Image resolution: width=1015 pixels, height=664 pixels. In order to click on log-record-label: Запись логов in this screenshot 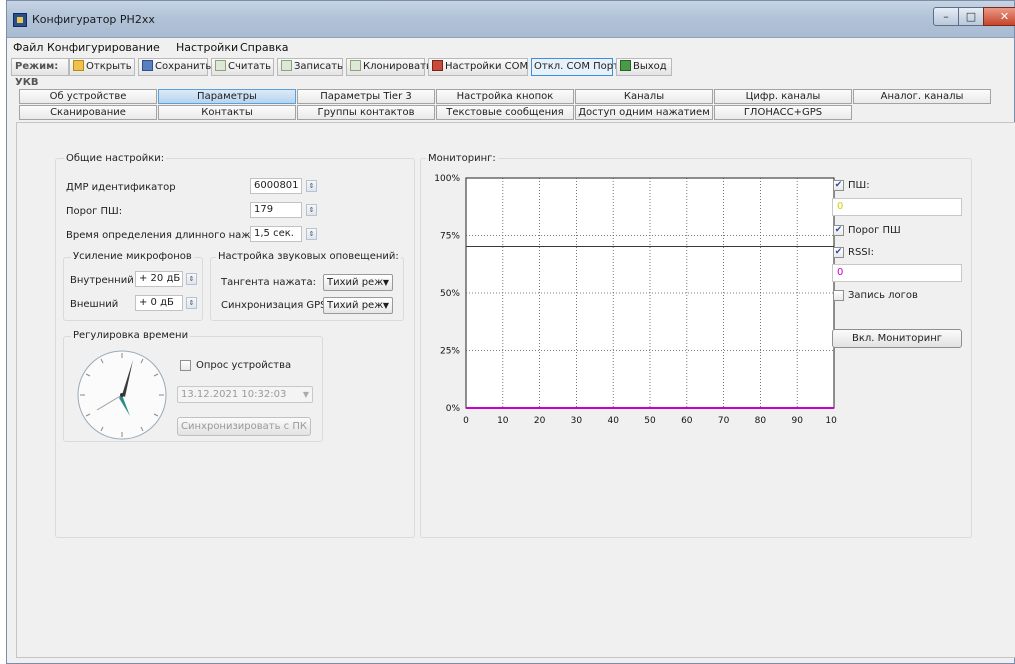, I will do `click(883, 295)`.